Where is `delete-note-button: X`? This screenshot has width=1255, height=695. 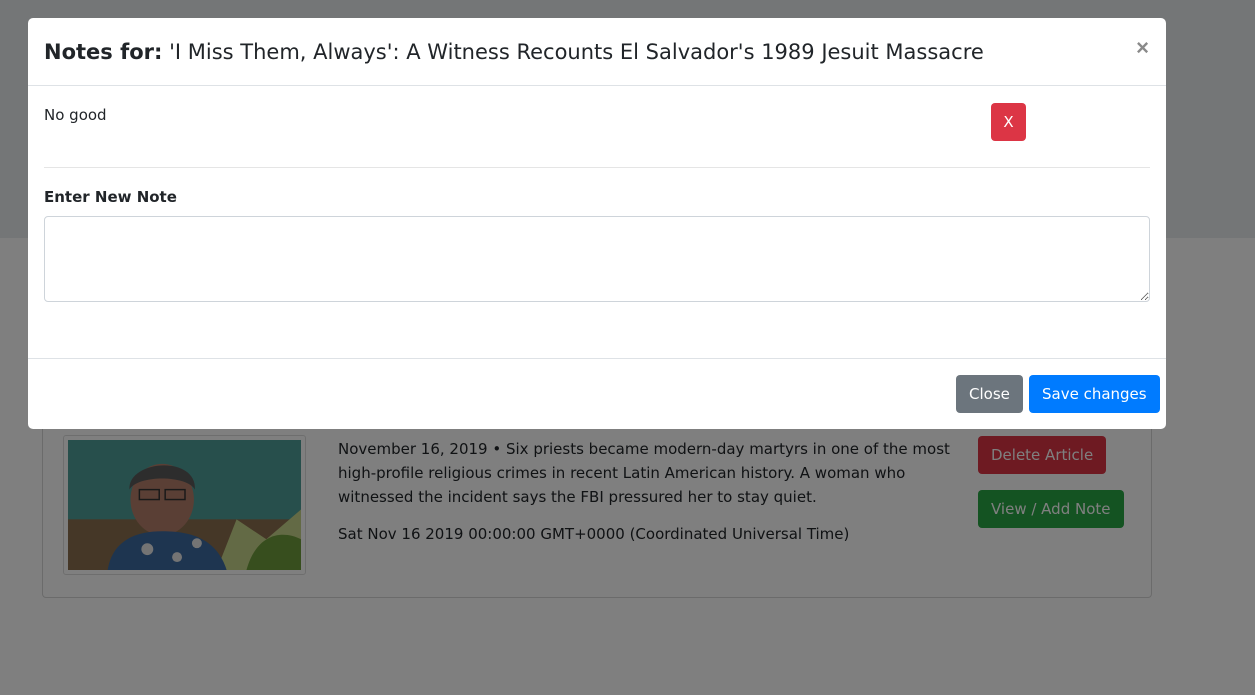
delete-note-button: X is located at coordinates (1008, 122).